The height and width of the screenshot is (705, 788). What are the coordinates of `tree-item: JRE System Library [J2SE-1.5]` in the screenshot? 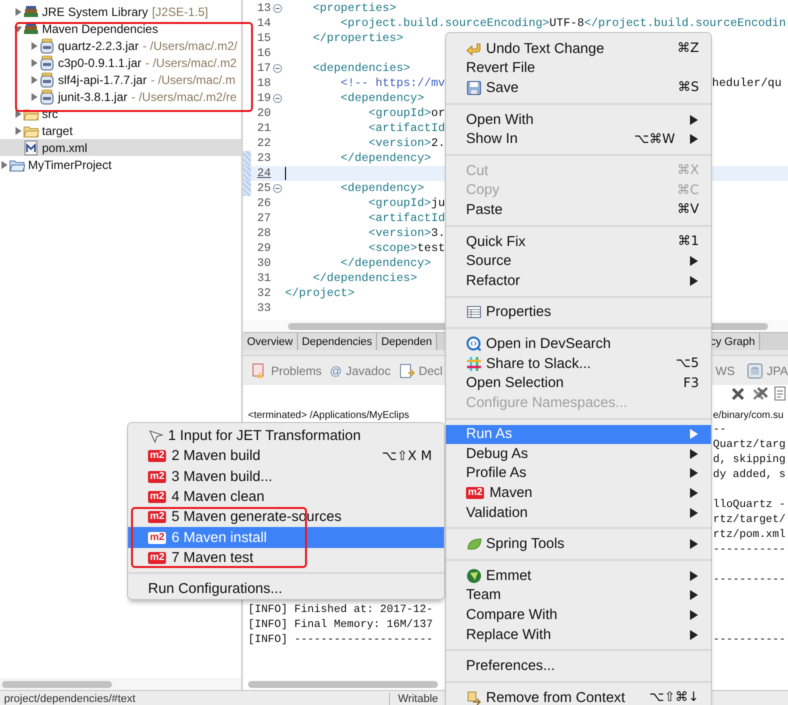 It's located at (120, 11).